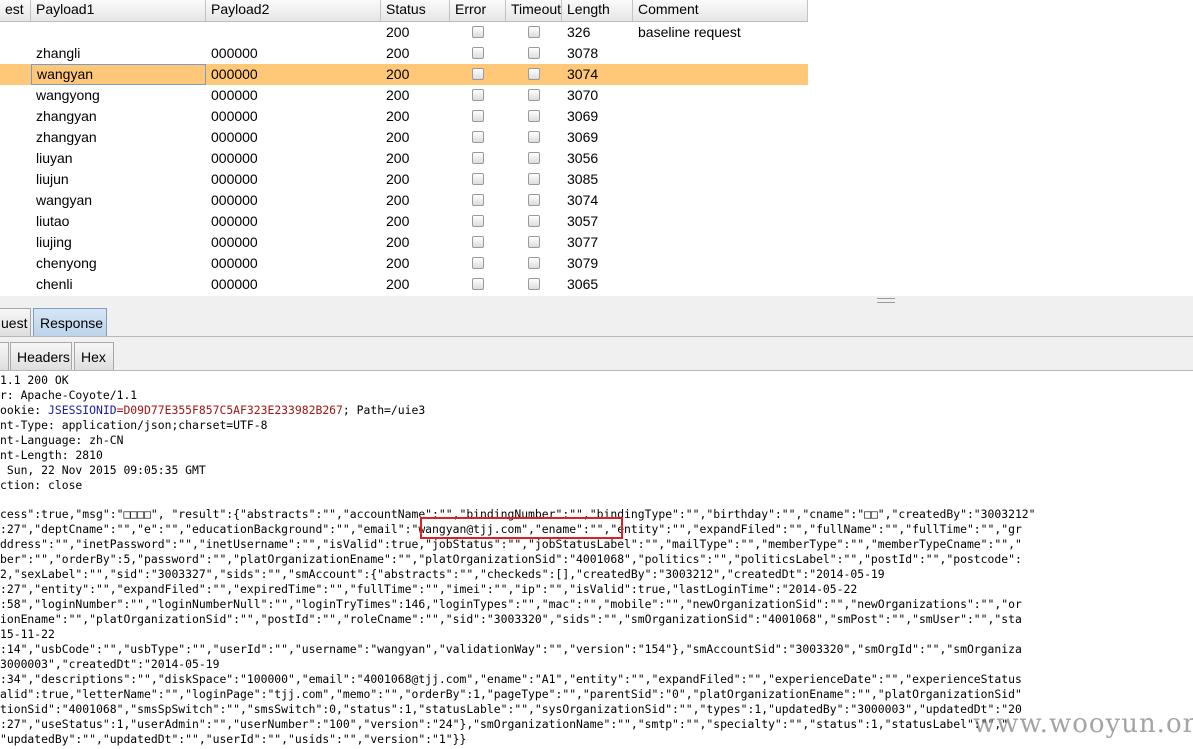 Image resolution: width=1193 pixels, height=749 pixels. Describe the element at coordinates (534, 10) in the screenshot. I see `column-header-timeout: Timeout` at that location.